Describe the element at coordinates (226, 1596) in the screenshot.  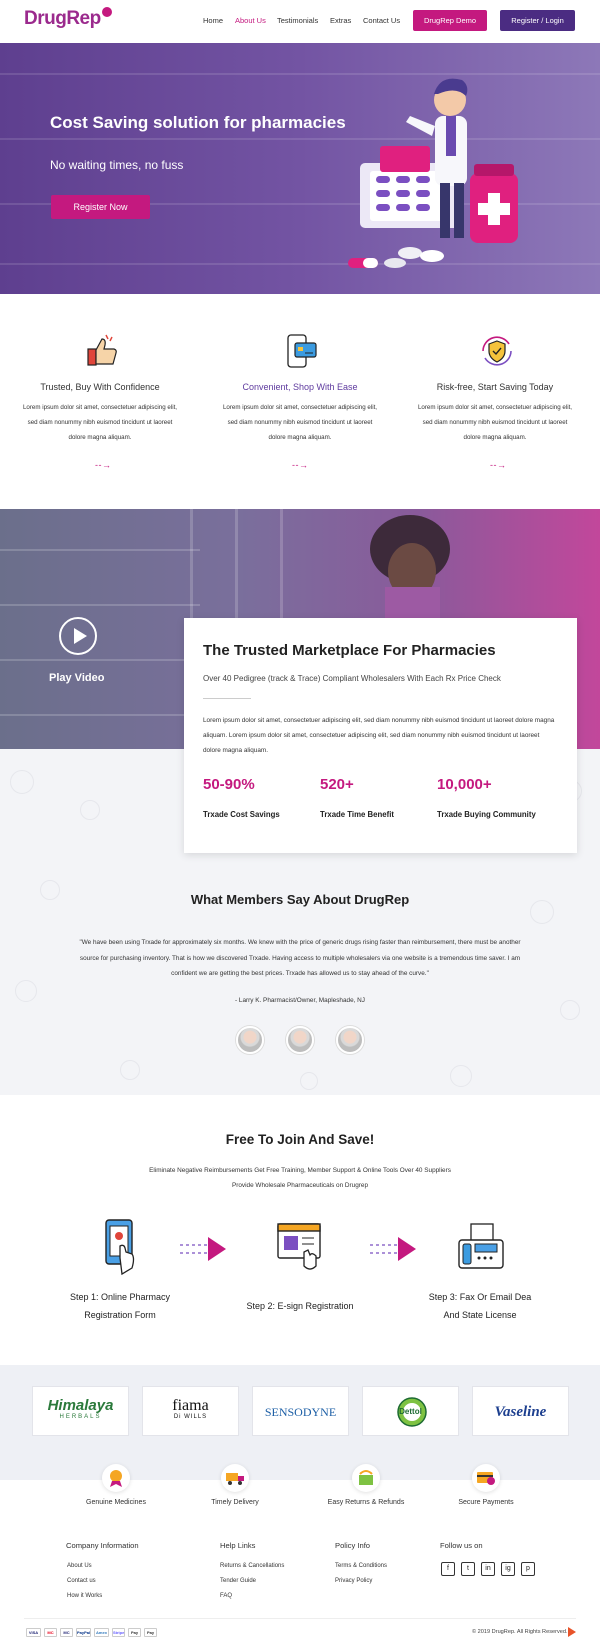
I see `footer-link-faq: FAQ` at that location.